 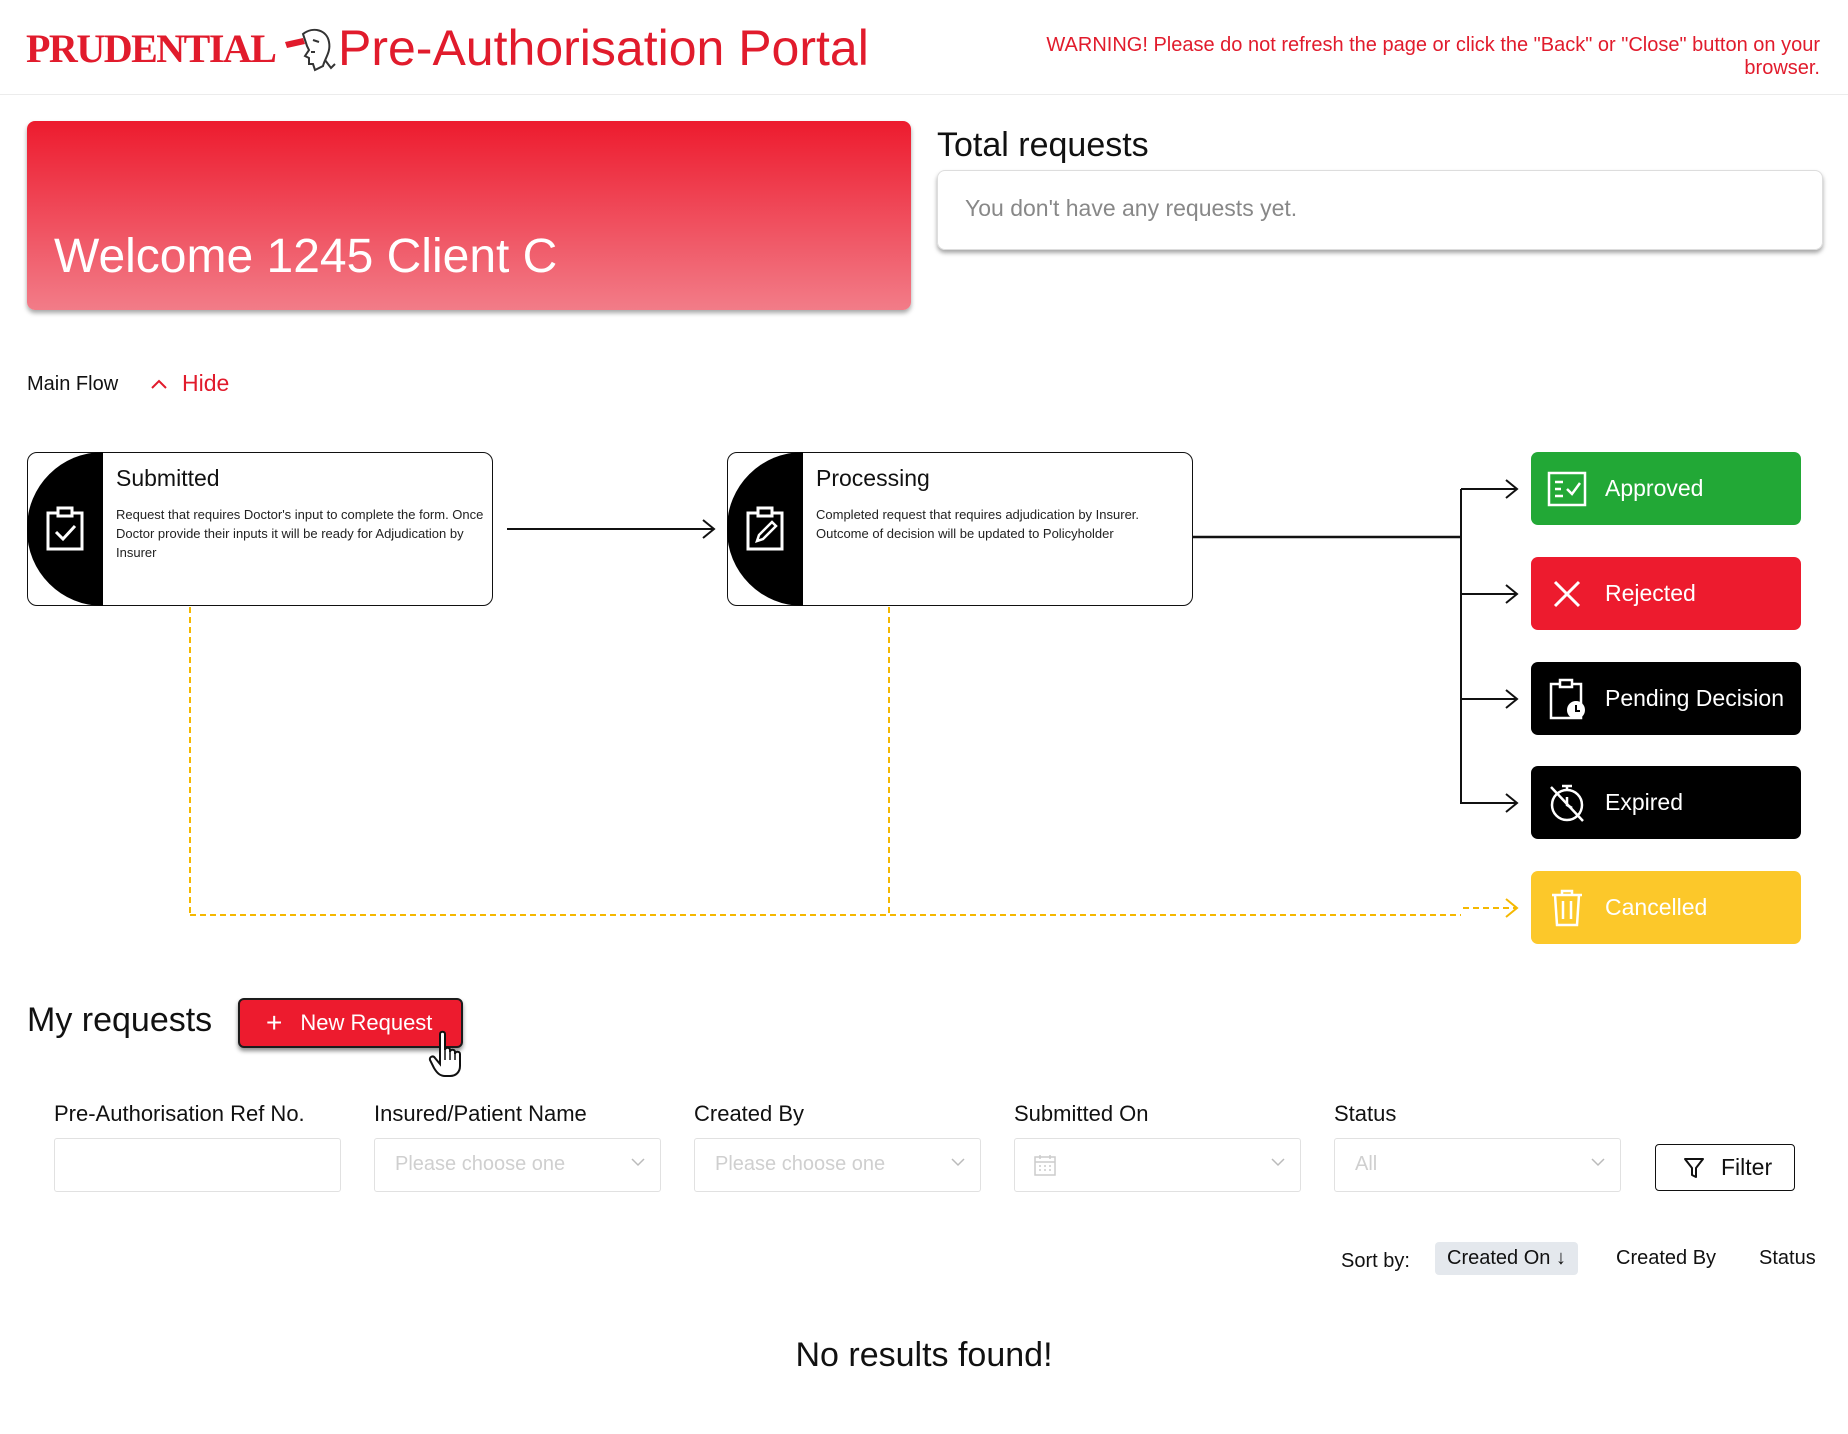 I want to click on timer-off-icon, so click(x=1567, y=803).